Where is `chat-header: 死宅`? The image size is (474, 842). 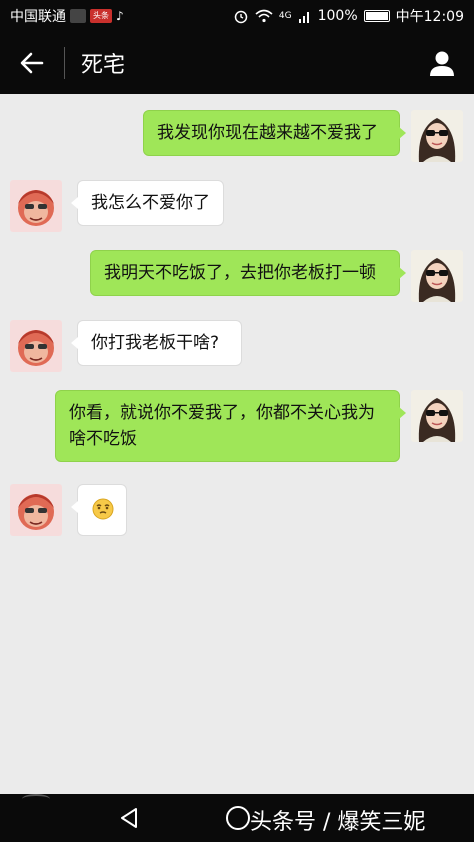 chat-header: 死宅 is located at coordinates (237, 63).